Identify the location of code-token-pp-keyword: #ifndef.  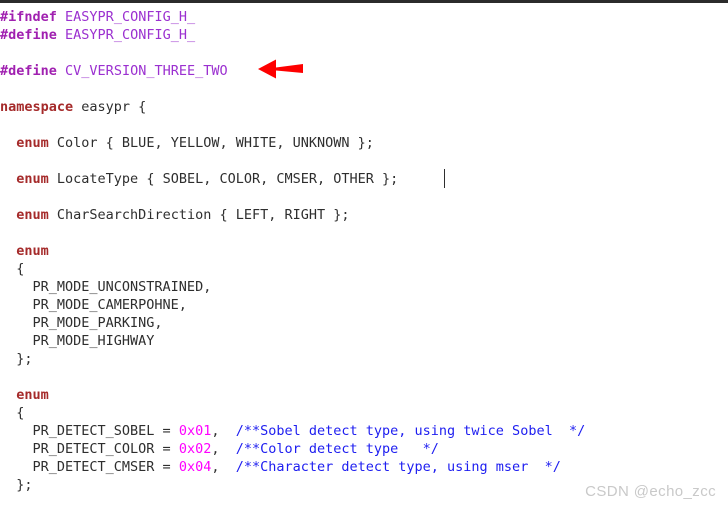
(28, 17).